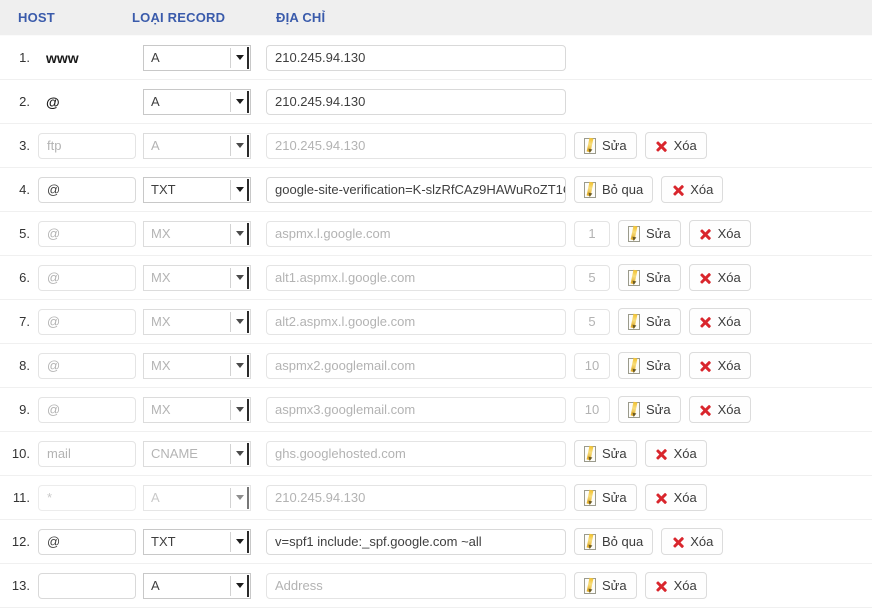 This screenshot has width=872, height=613. Describe the element at coordinates (416, 233) in the screenshot. I see `address-input: aspmx.l.google.com` at that location.